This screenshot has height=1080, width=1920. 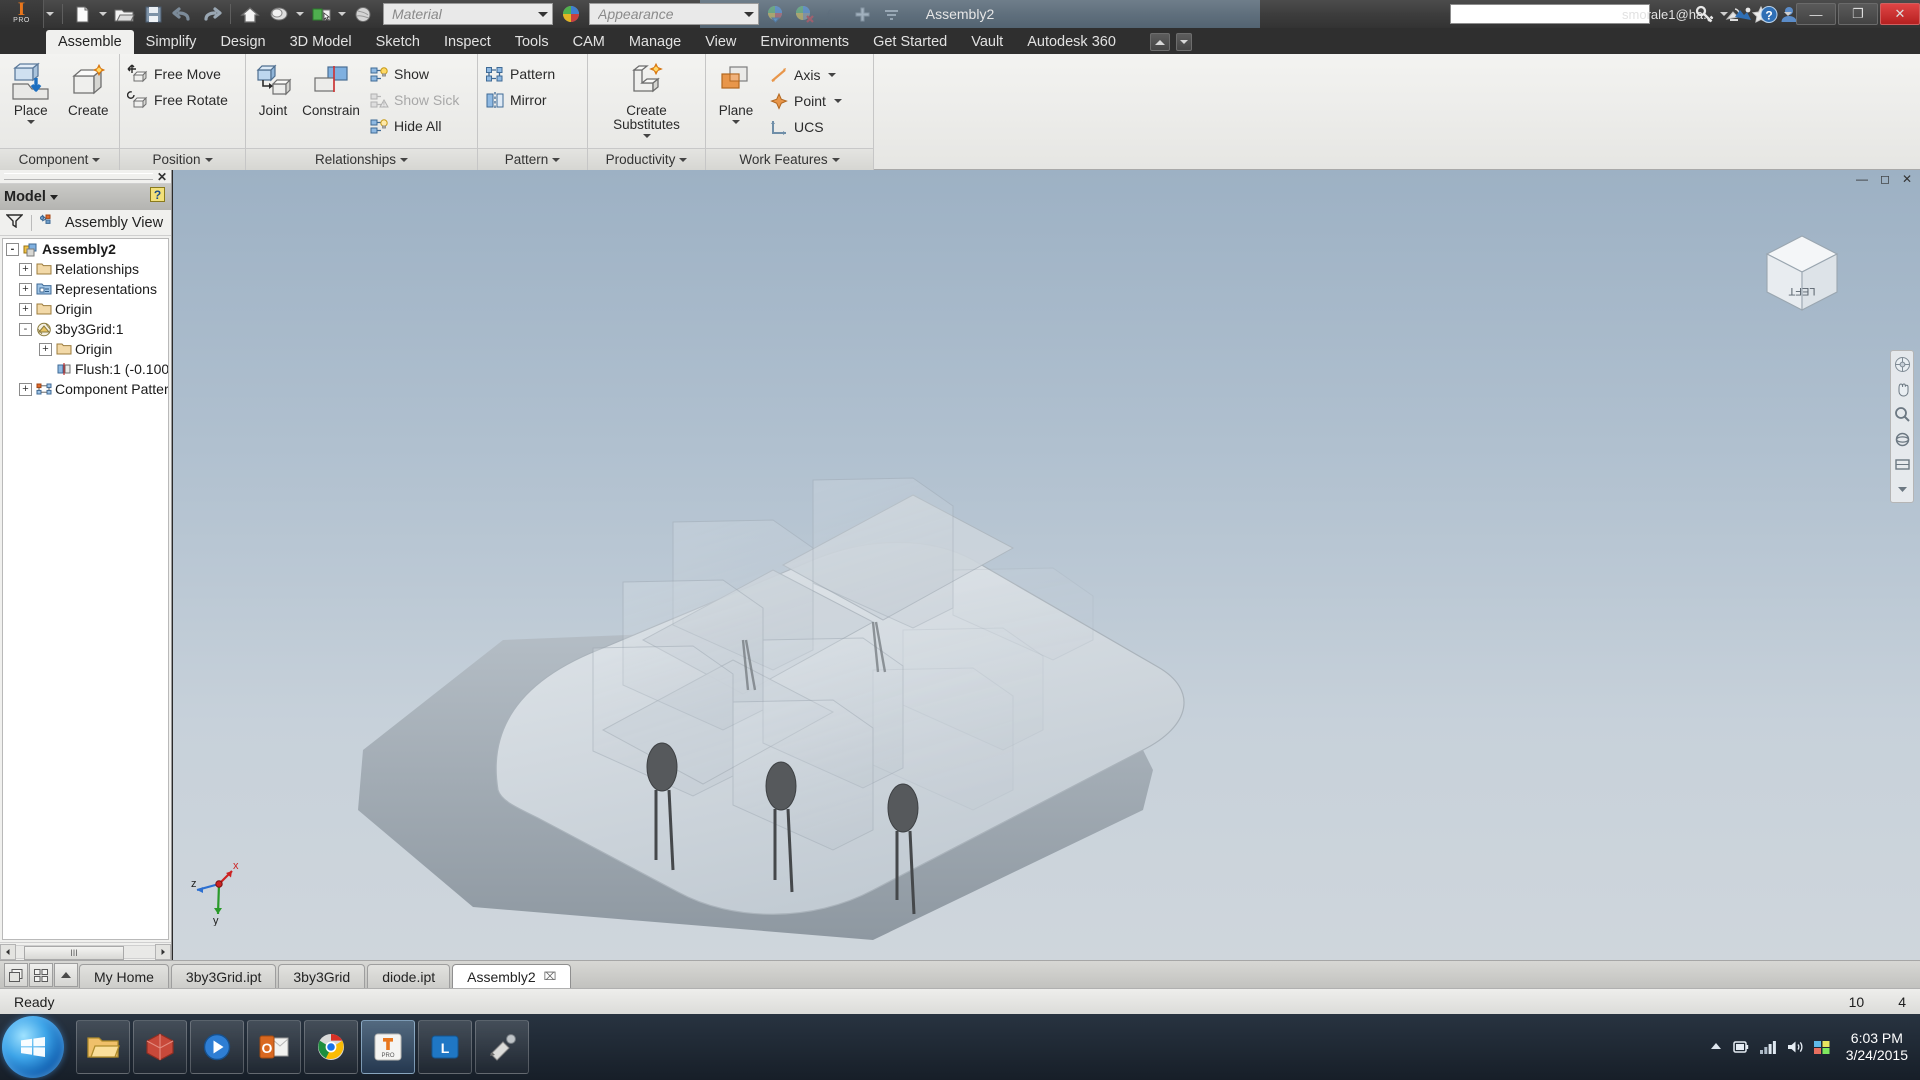 What do you see at coordinates (1902, 364) in the screenshot?
I see `full-navigation-wheel-icon` at bounding box center [1902, 364].